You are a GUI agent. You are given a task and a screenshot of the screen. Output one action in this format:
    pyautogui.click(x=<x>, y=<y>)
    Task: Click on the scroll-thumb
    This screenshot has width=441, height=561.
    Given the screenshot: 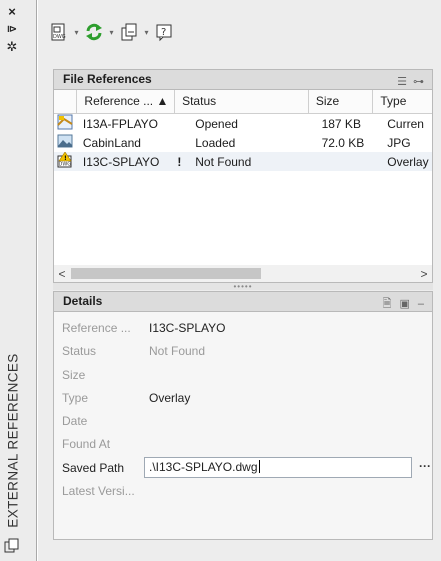 What is the action you would take?
    pyautogui.click(x=166, y=273)
    